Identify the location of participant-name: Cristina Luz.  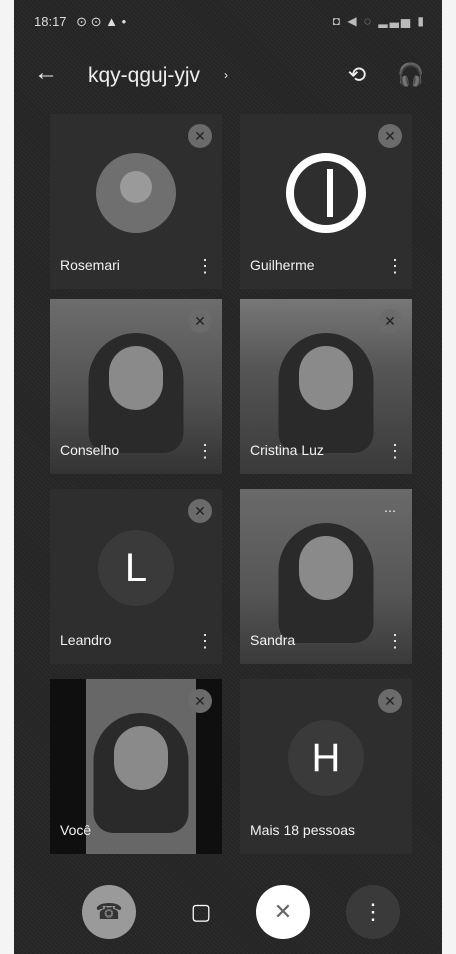
(287, 450).